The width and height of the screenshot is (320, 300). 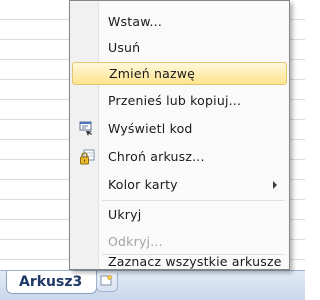 What do you see at coordinates (179, 47) in the screenshot?
I see `menu-item-delete: Usuń` at bounding box center [179, 47].